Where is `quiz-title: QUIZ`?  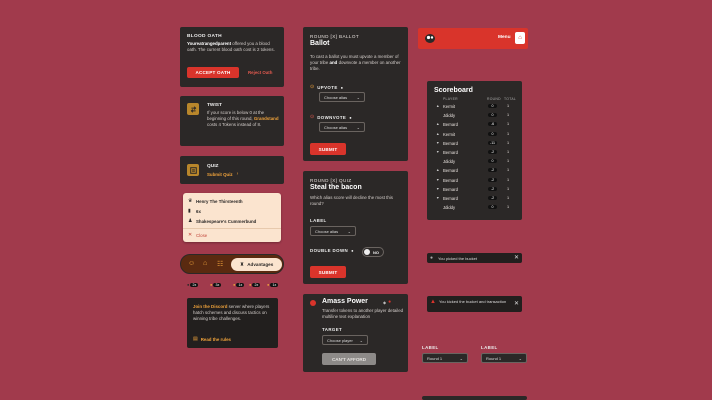
quiz-title: QUIZ is located at coordinates (213, 166).